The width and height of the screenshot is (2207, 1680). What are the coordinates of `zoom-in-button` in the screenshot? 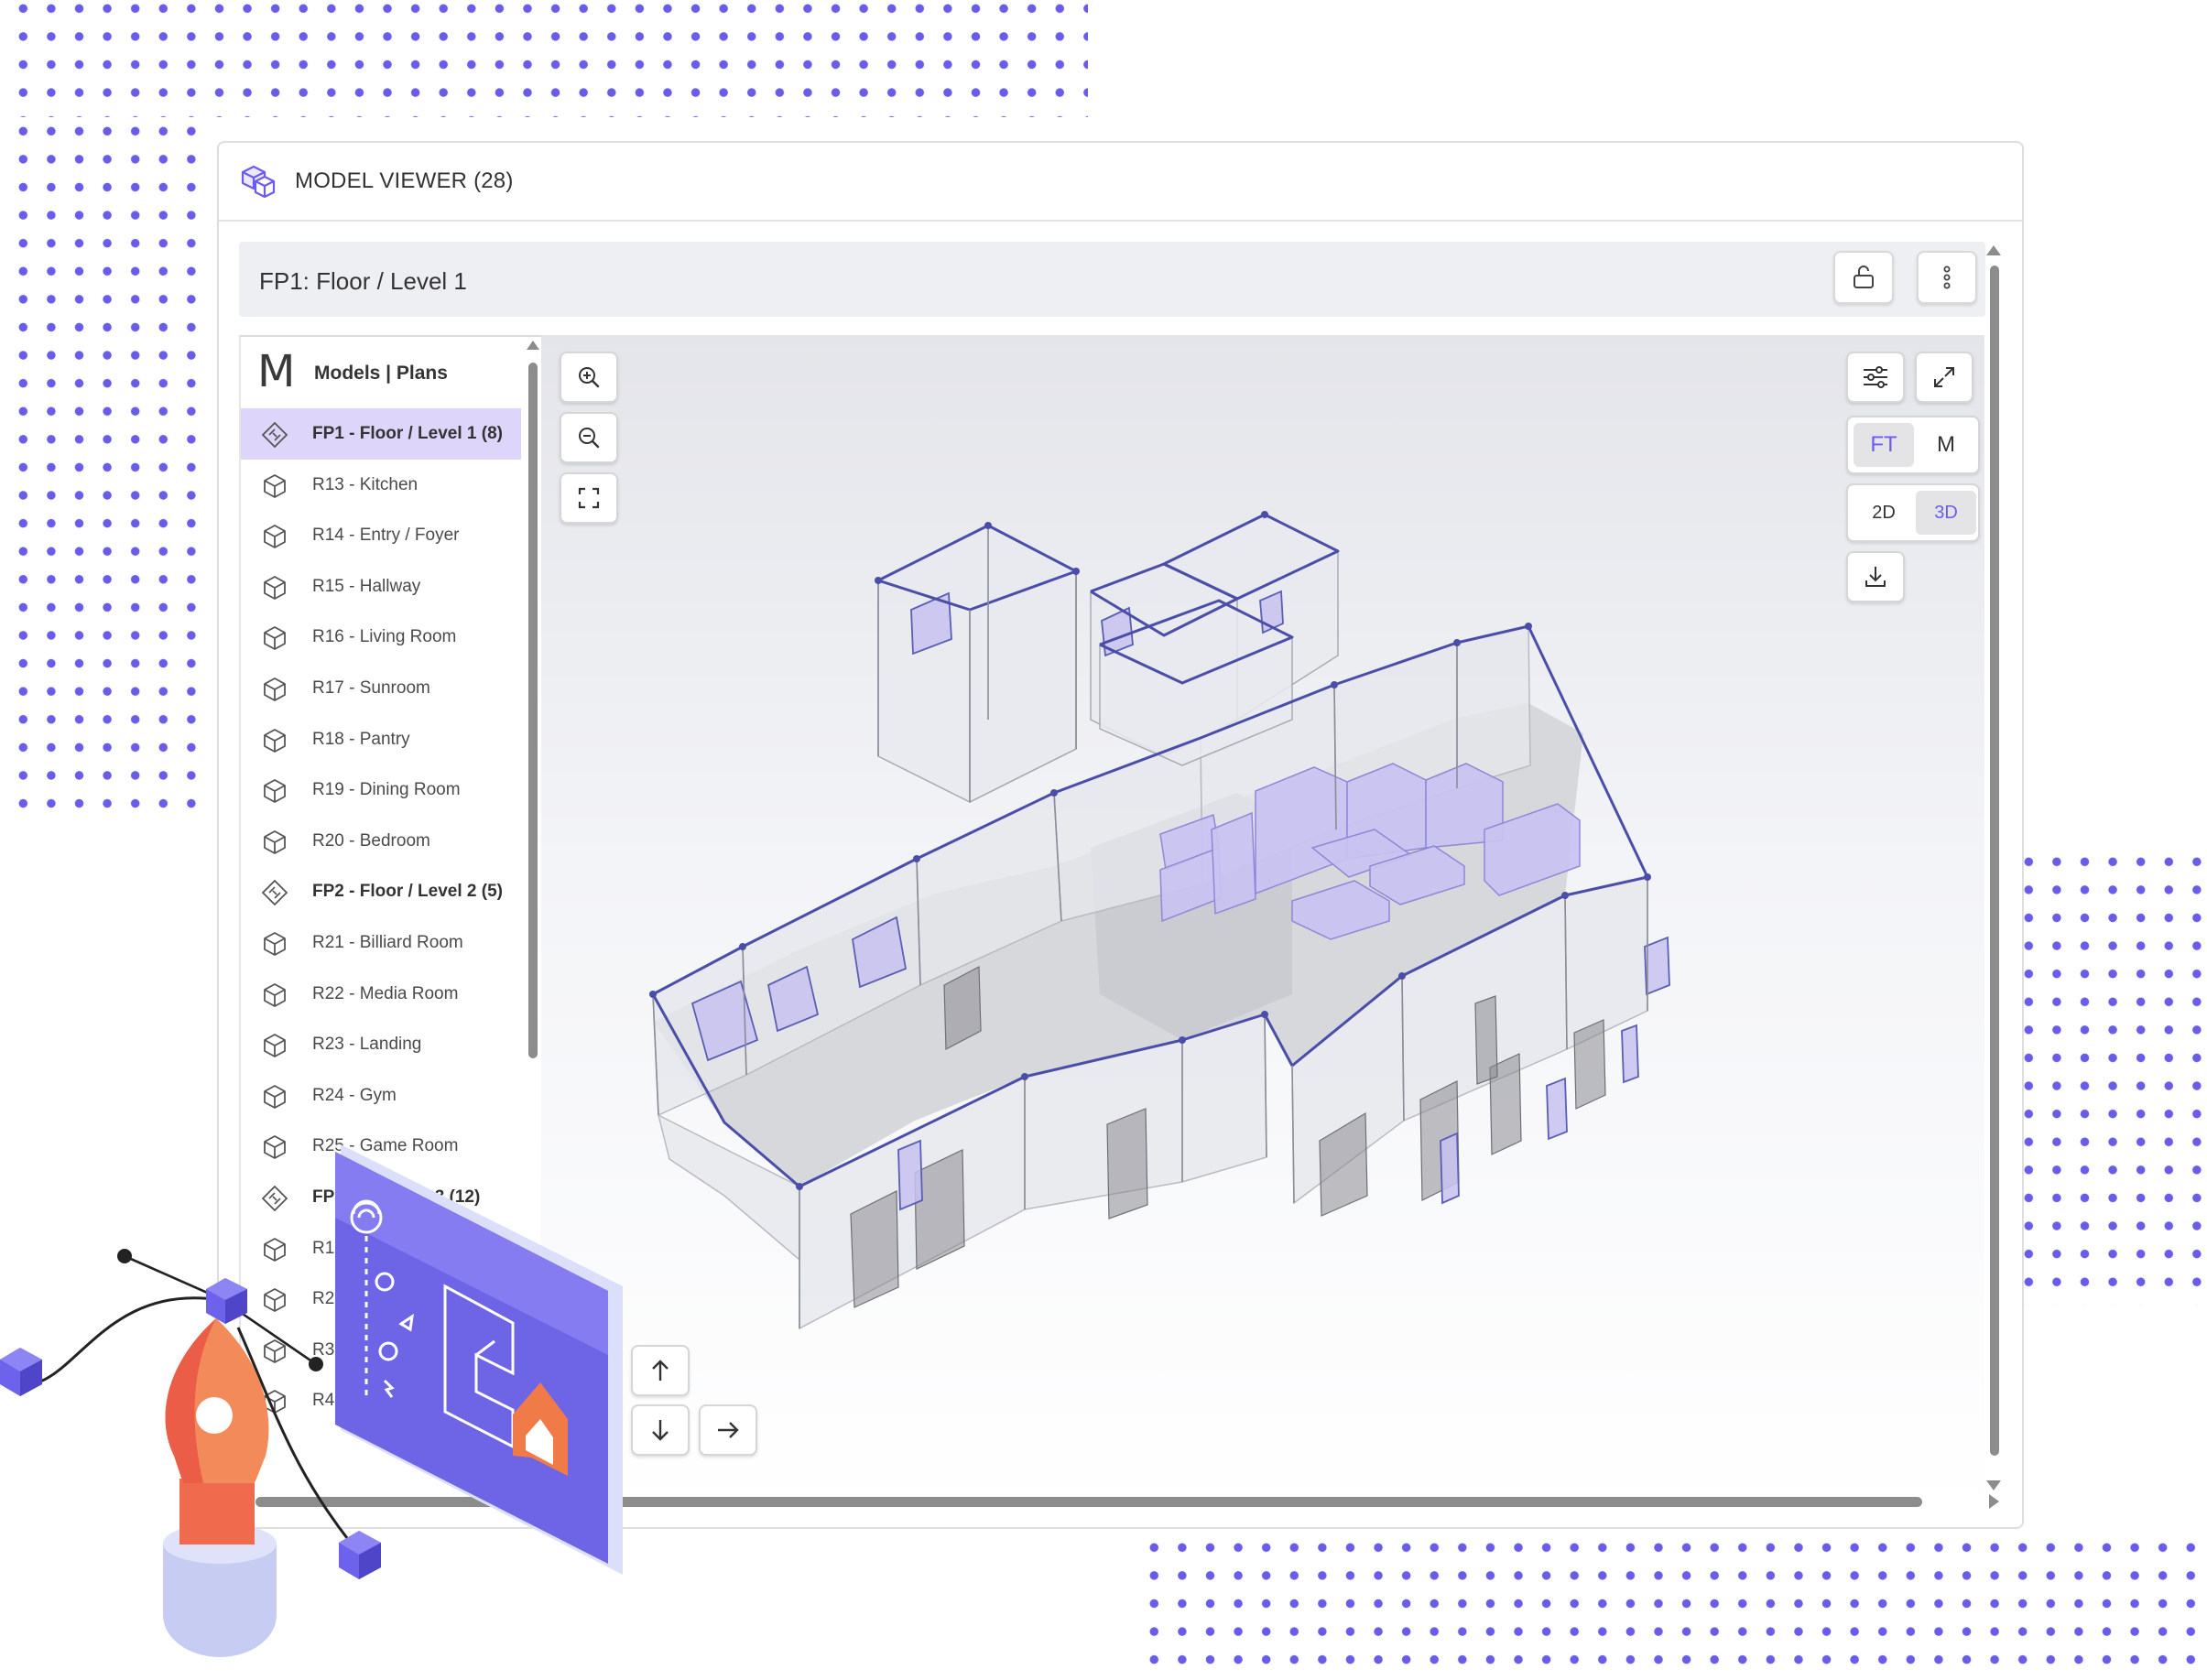 It's located at (589, 377).